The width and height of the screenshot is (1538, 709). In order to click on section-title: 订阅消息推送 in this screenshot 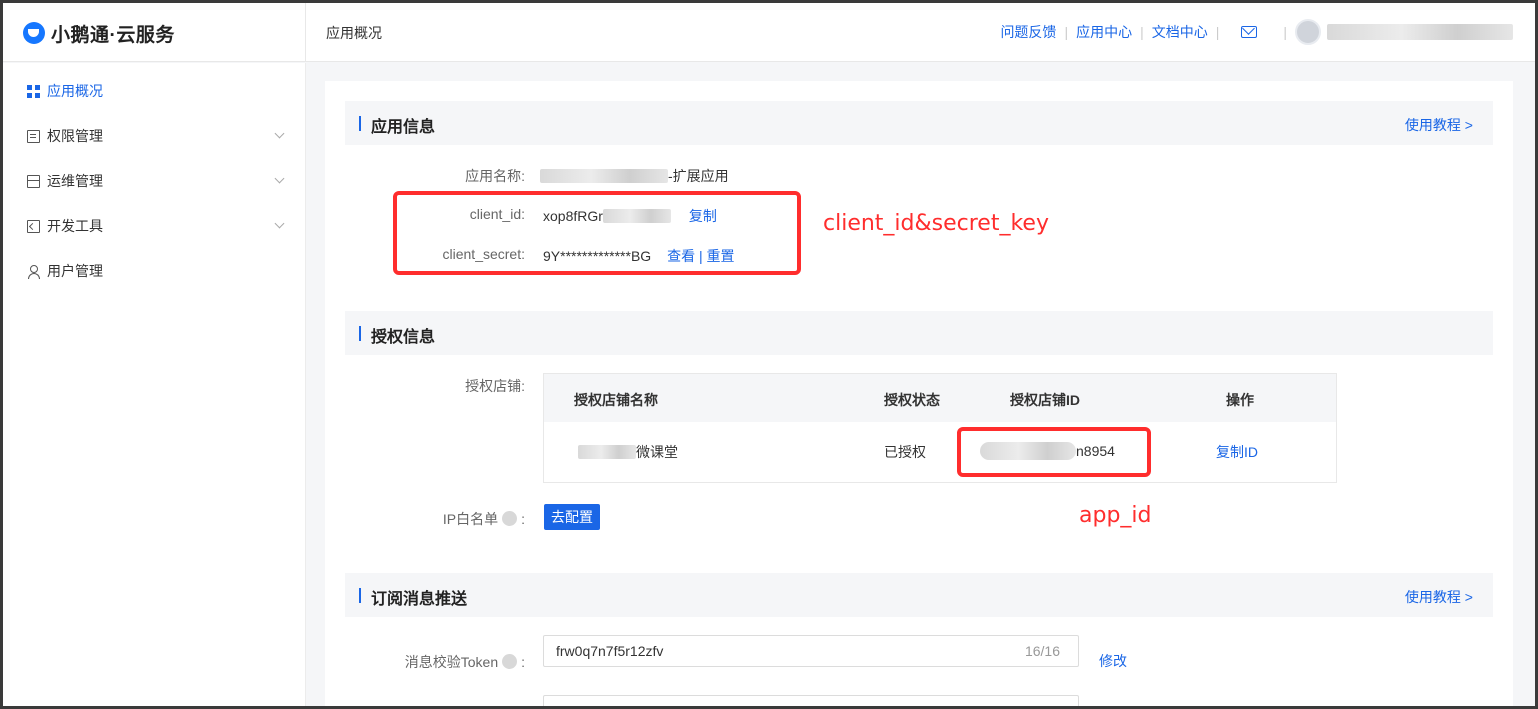, I will do `click(419, 599)`.